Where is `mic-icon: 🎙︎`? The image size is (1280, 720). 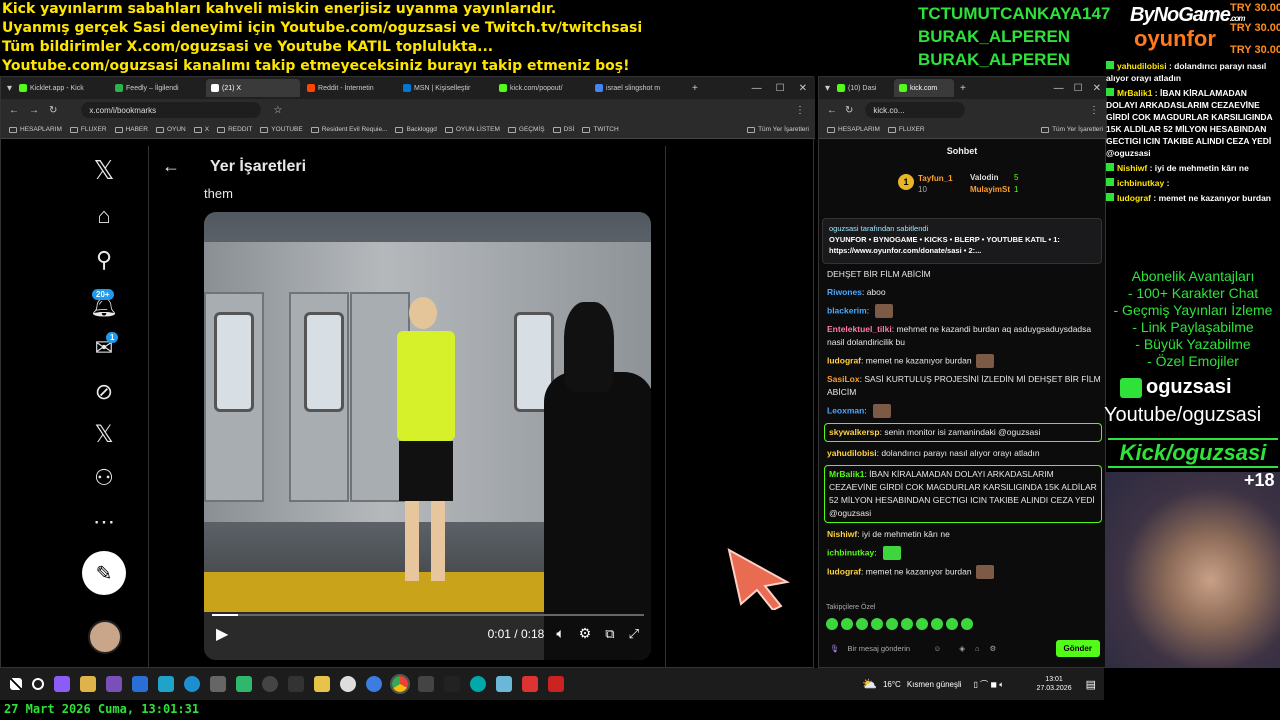 mic-icon: 🎙︎ is located at coordinates (835, 648).